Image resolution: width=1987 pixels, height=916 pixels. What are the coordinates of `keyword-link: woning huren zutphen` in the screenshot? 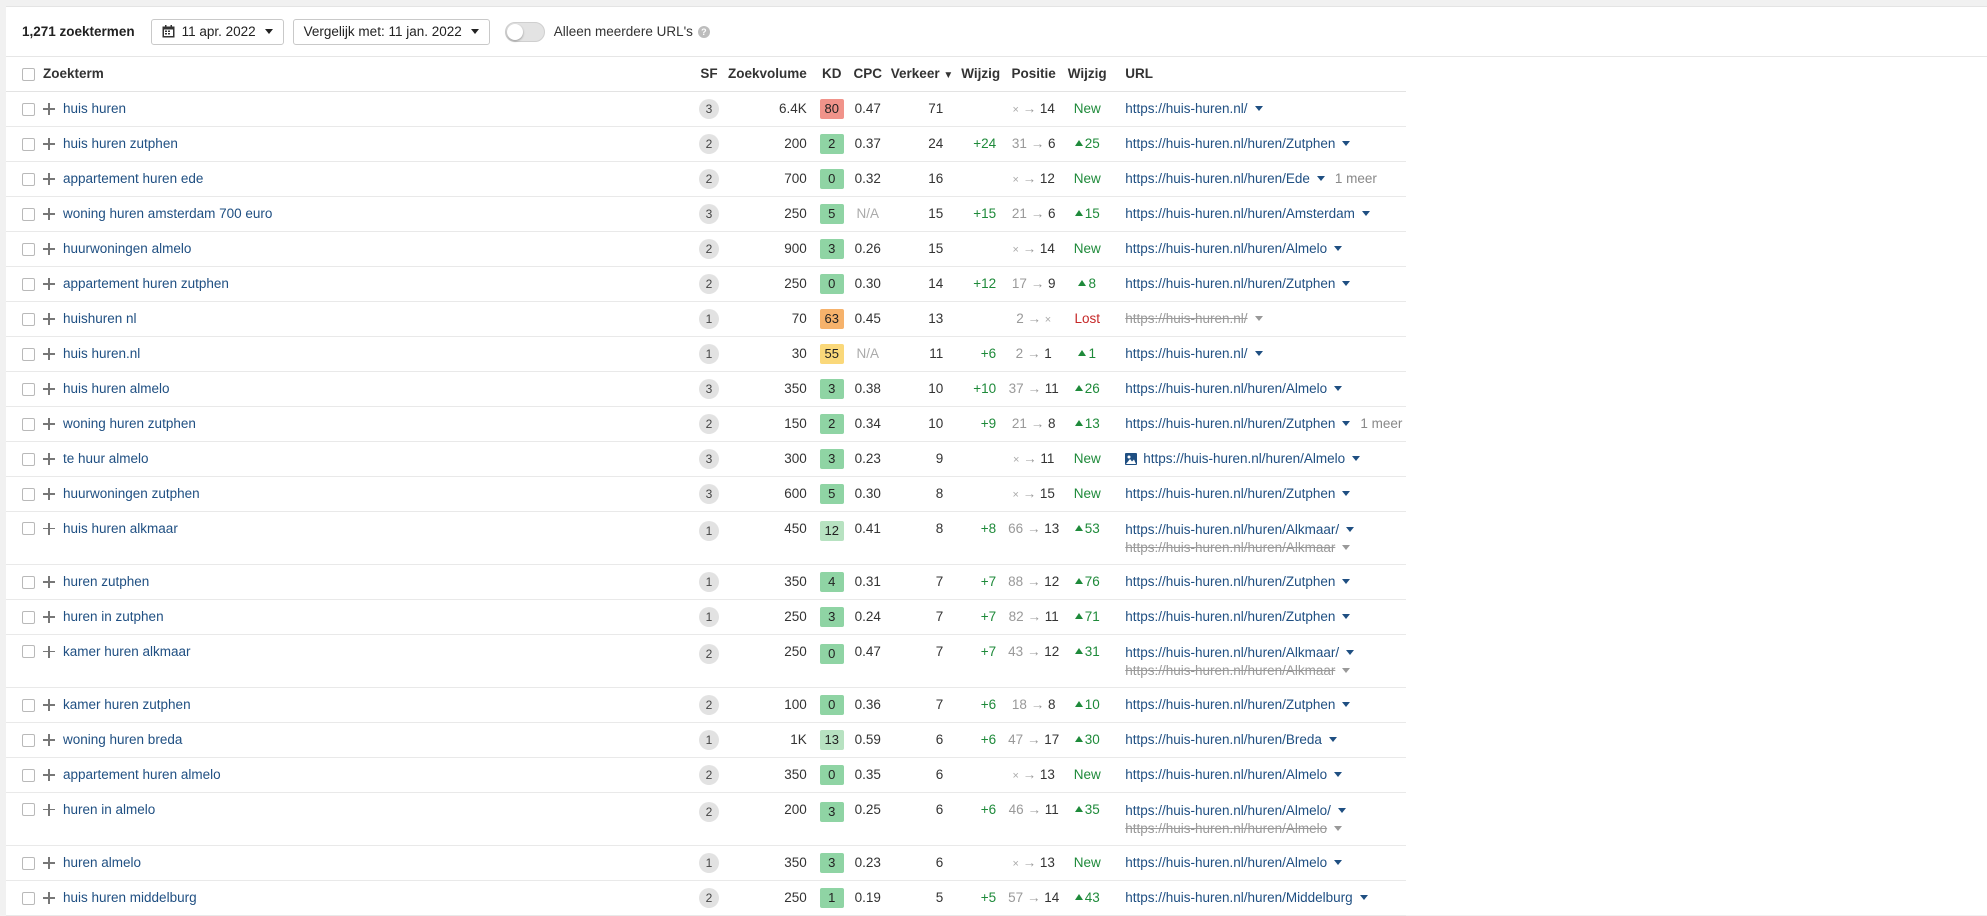 It's located at (129, 423).